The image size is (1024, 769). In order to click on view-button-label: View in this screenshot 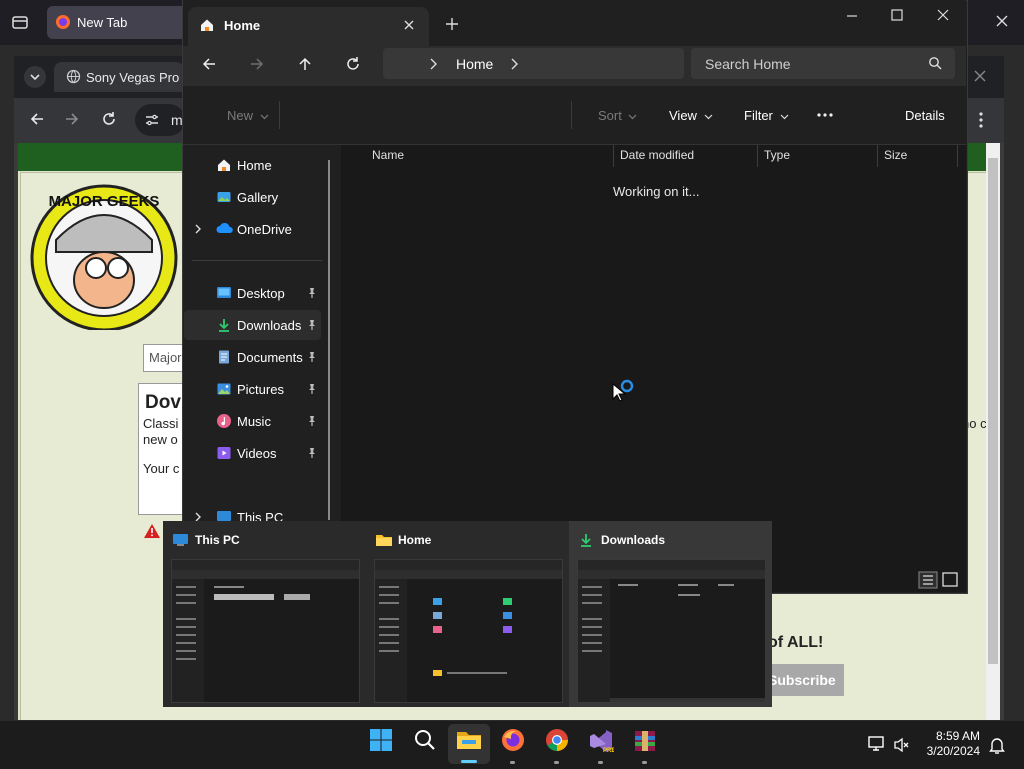, I will do `click(683, 115)`.